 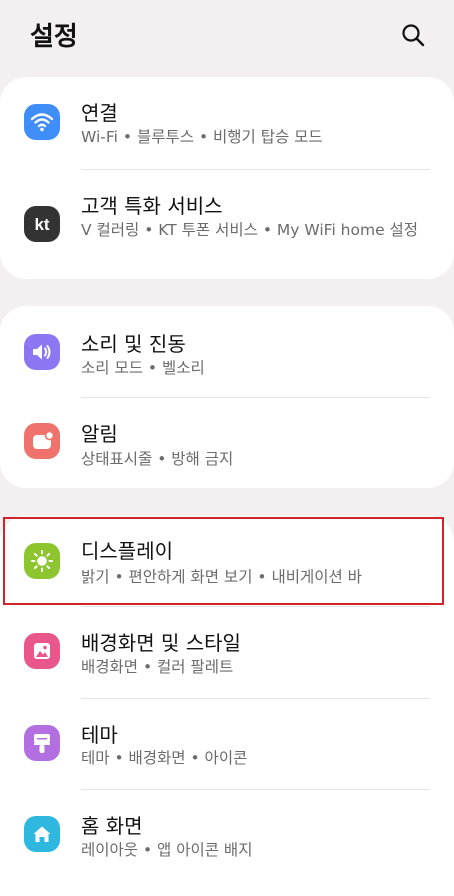 What do you see at coordinates (99, 735) in the screenshot?
I see `settings-item-title: 테마` at bounding box center [99, 735].